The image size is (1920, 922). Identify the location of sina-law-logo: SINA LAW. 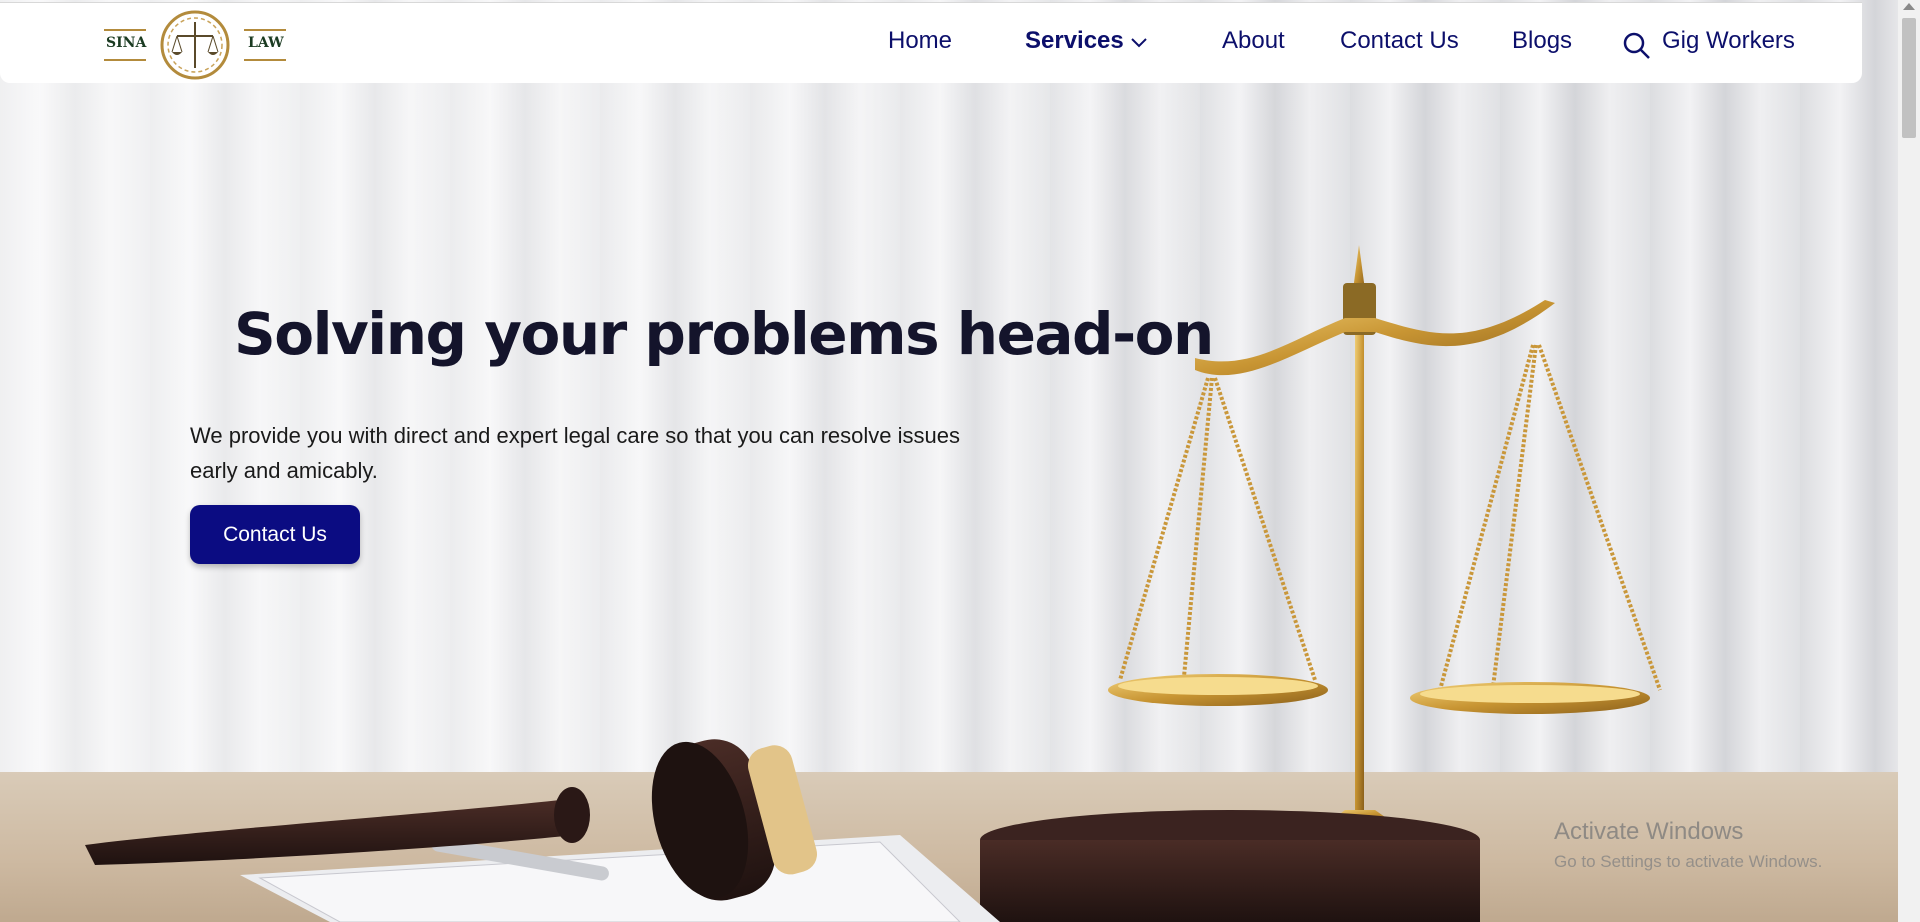
(195, 45).